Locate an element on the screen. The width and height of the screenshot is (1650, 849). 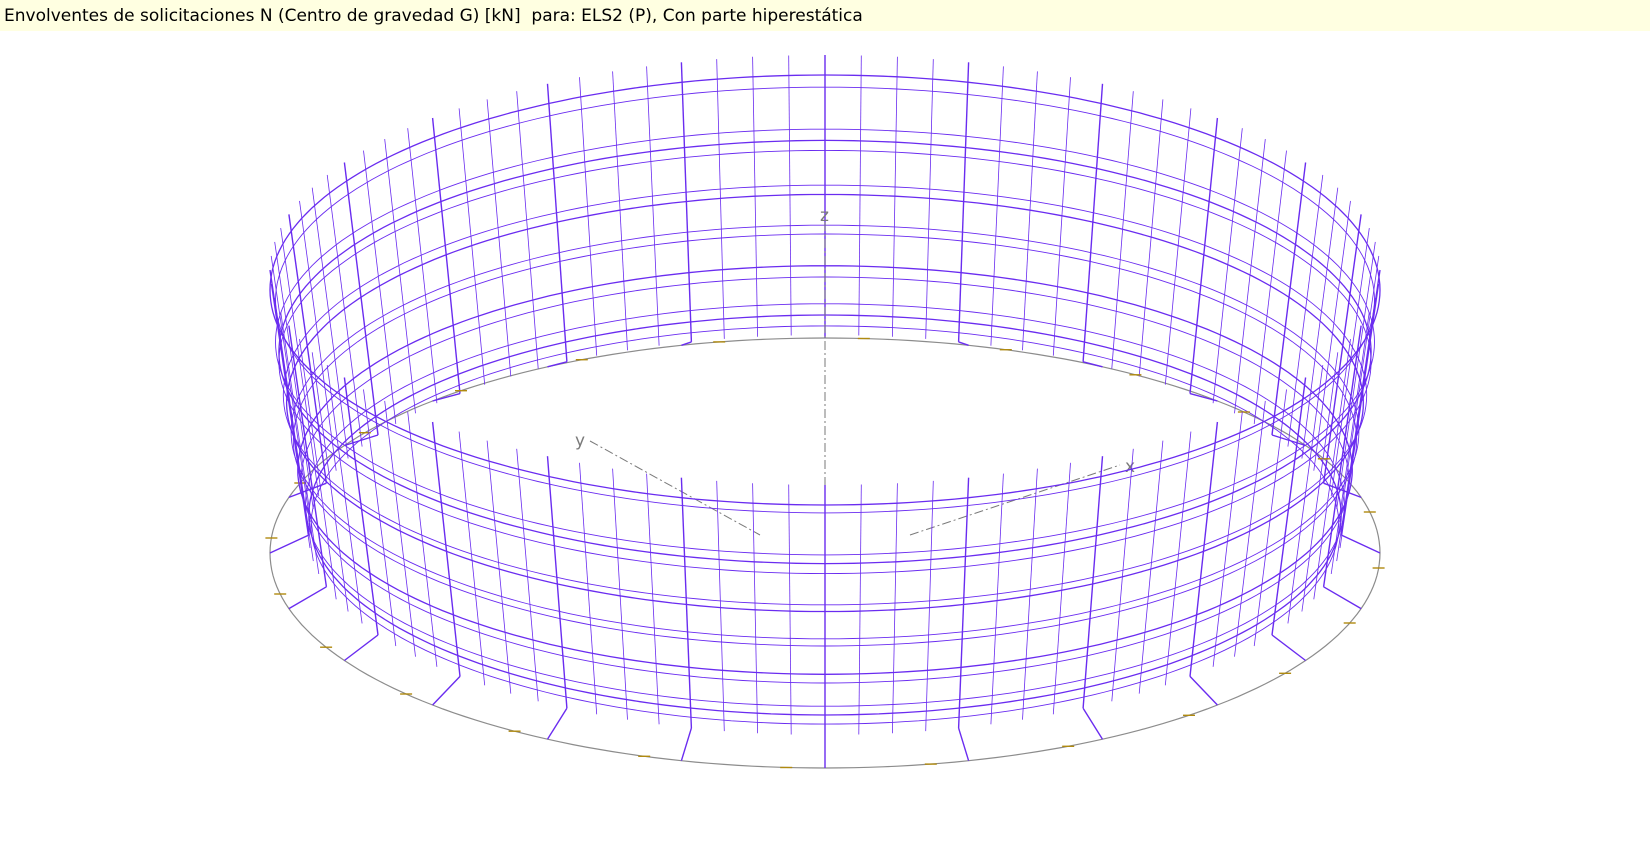
coordinate-axes: z y x is located at coordinates (855, 385).